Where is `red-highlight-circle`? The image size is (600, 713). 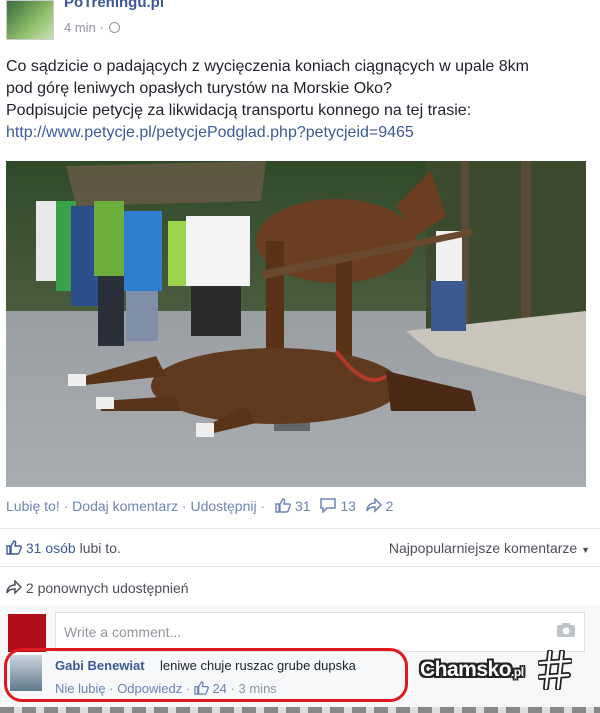
red-highlight-circle is located at coordinates (206, 675).